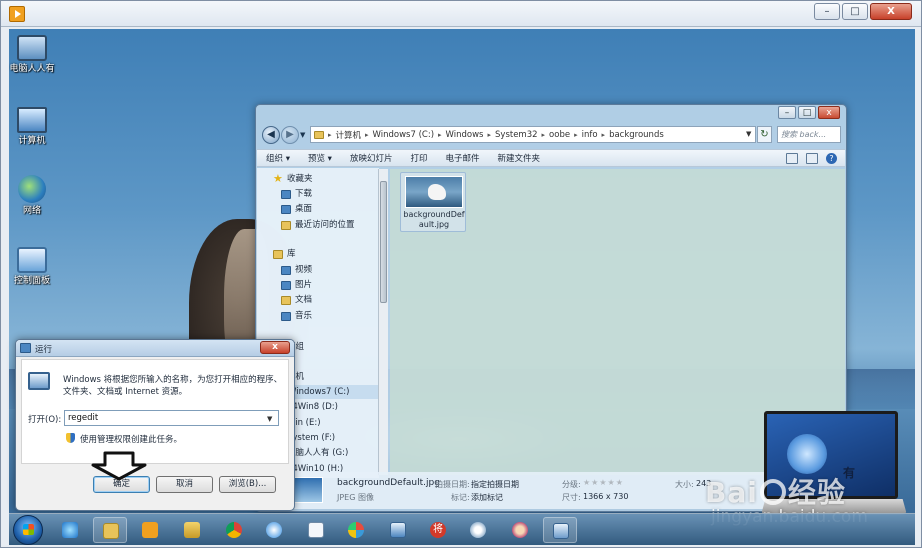 This screenshot has height=548, width=922. I want to click on taskbar-document, so click(316, 530).